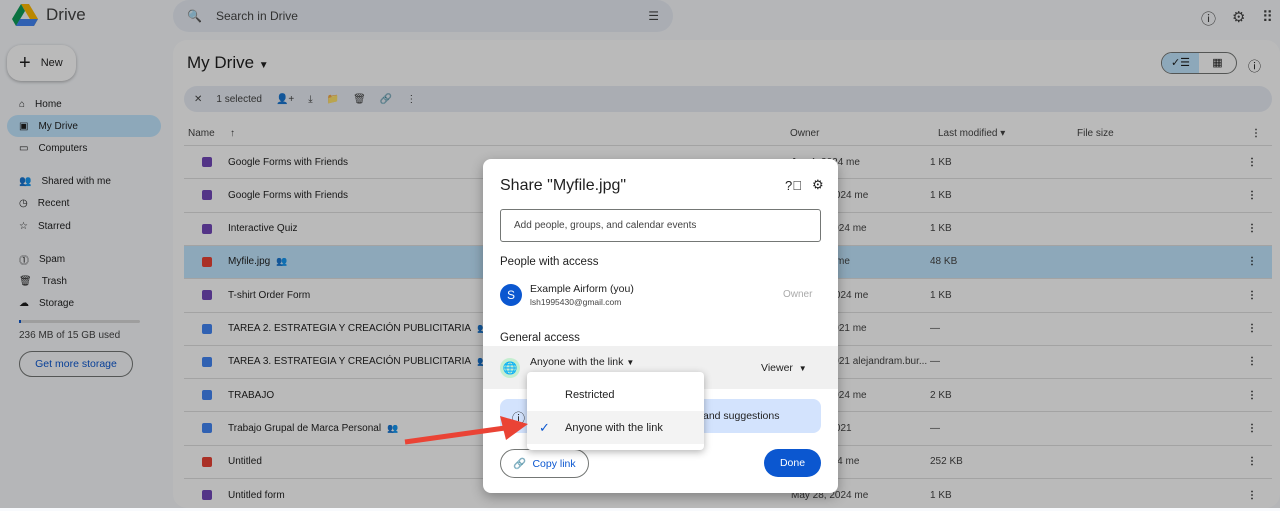 The height and width of the screenshot is (511, 1280). Describe the element at coordinates (466, 430) in the screenshot. I see `annotation-arrow-icon` at that location.